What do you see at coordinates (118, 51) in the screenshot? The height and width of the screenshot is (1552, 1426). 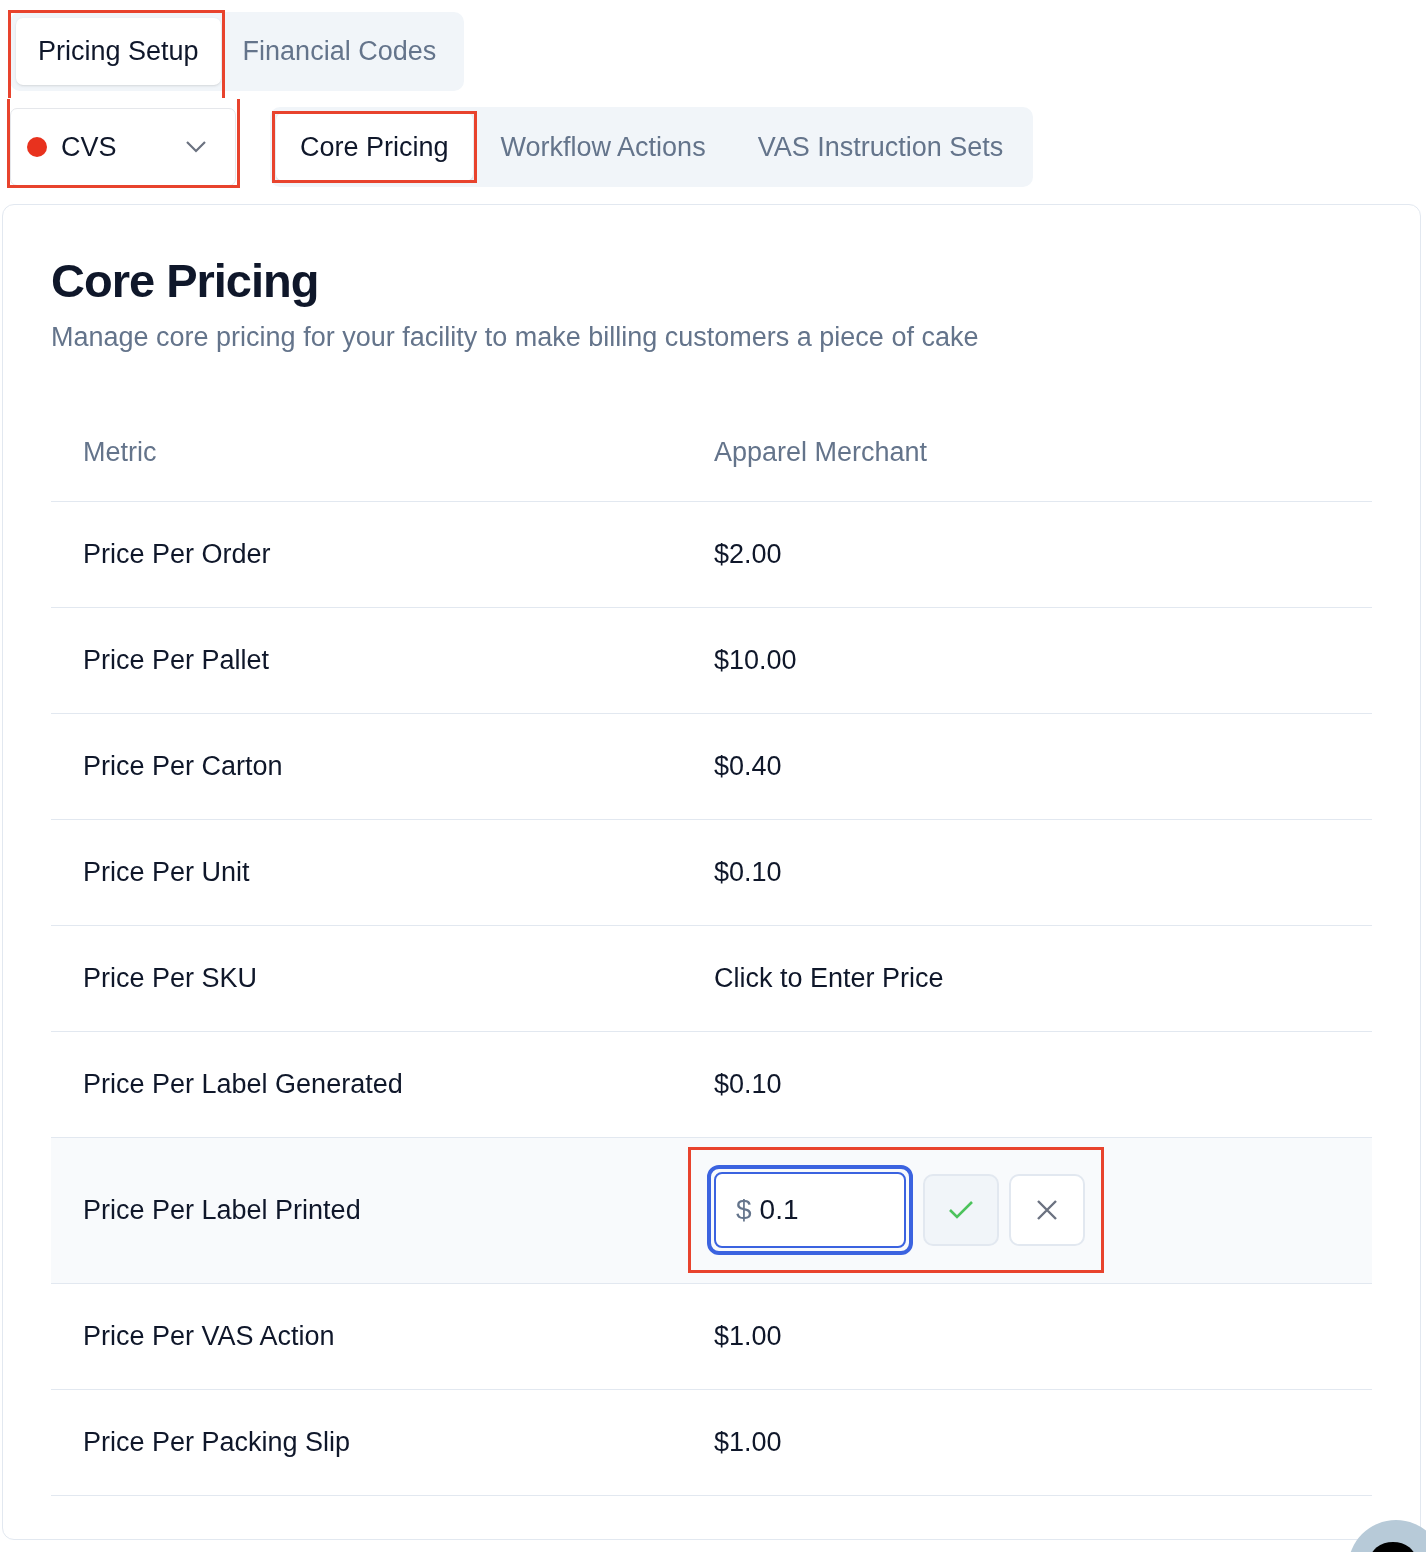 I see `tab: Pricing Setup` at bounding box center [118, 51].